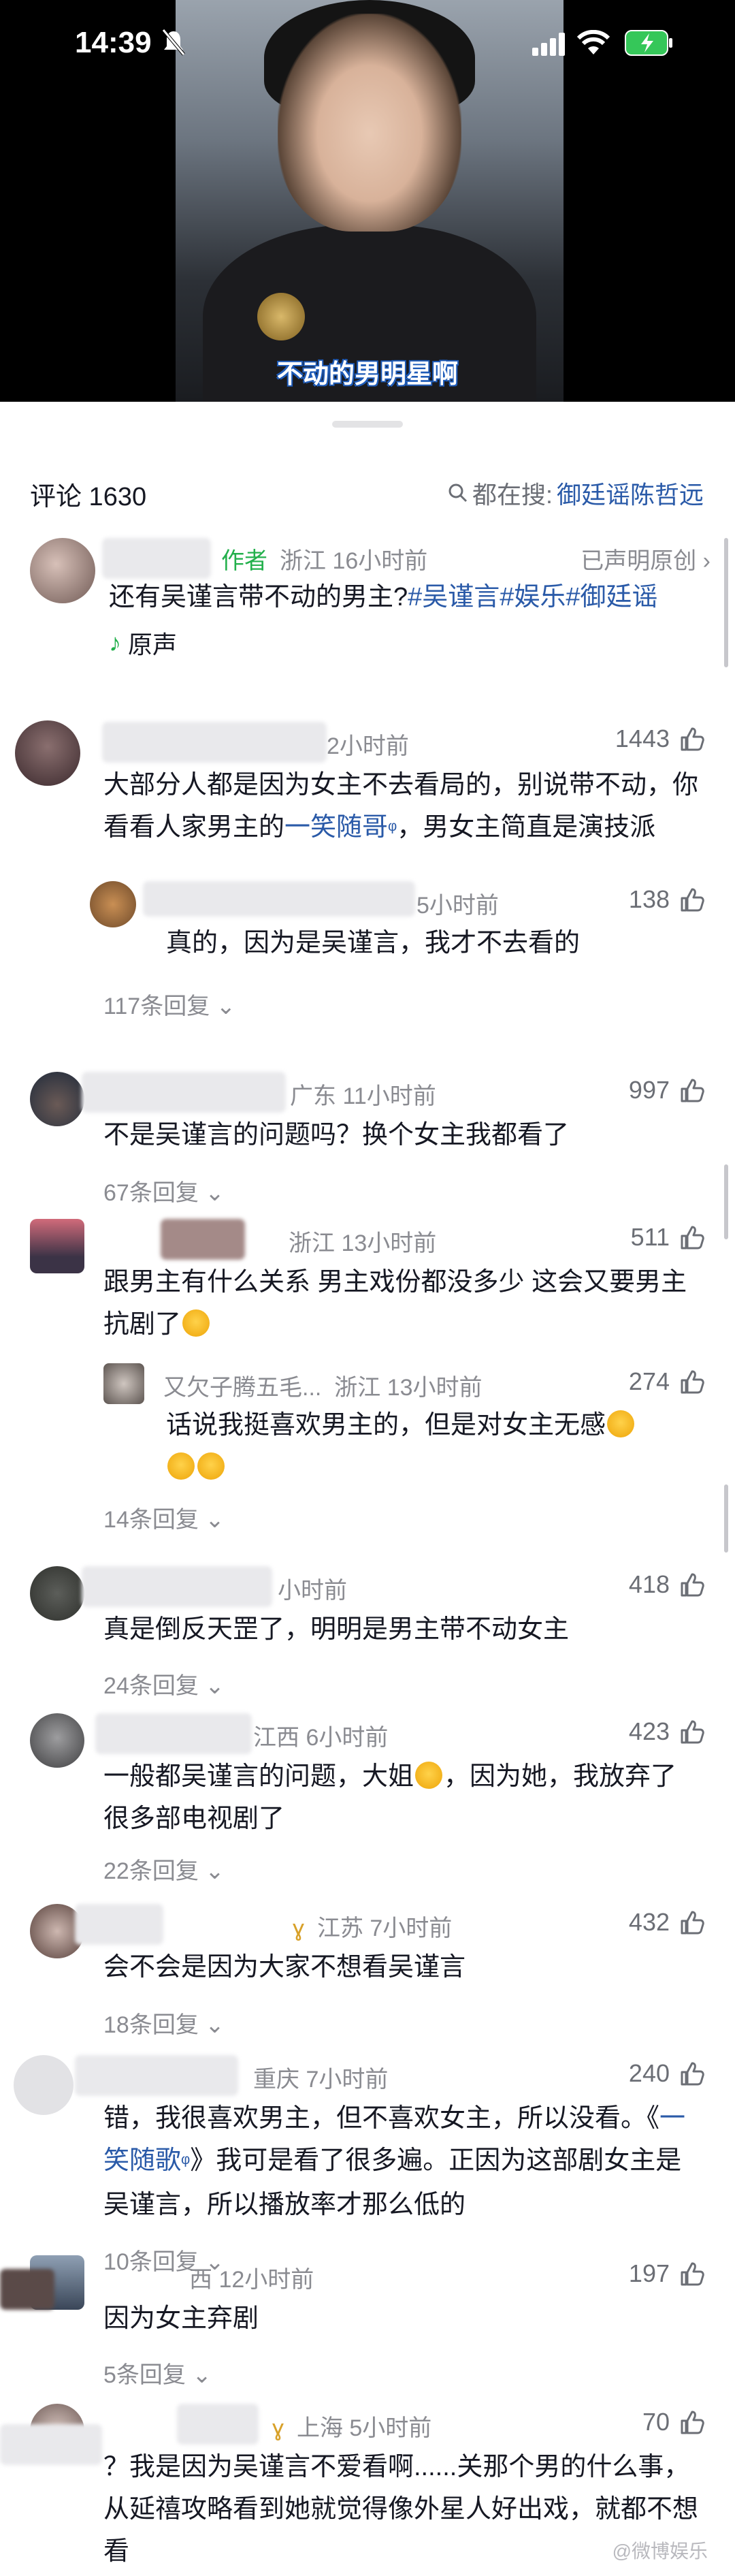 This screenshot has width=735, height=2576. Describe the element at coordinates (367, 41) in the screenshot. I see `status-bar: 14:39` at that location.